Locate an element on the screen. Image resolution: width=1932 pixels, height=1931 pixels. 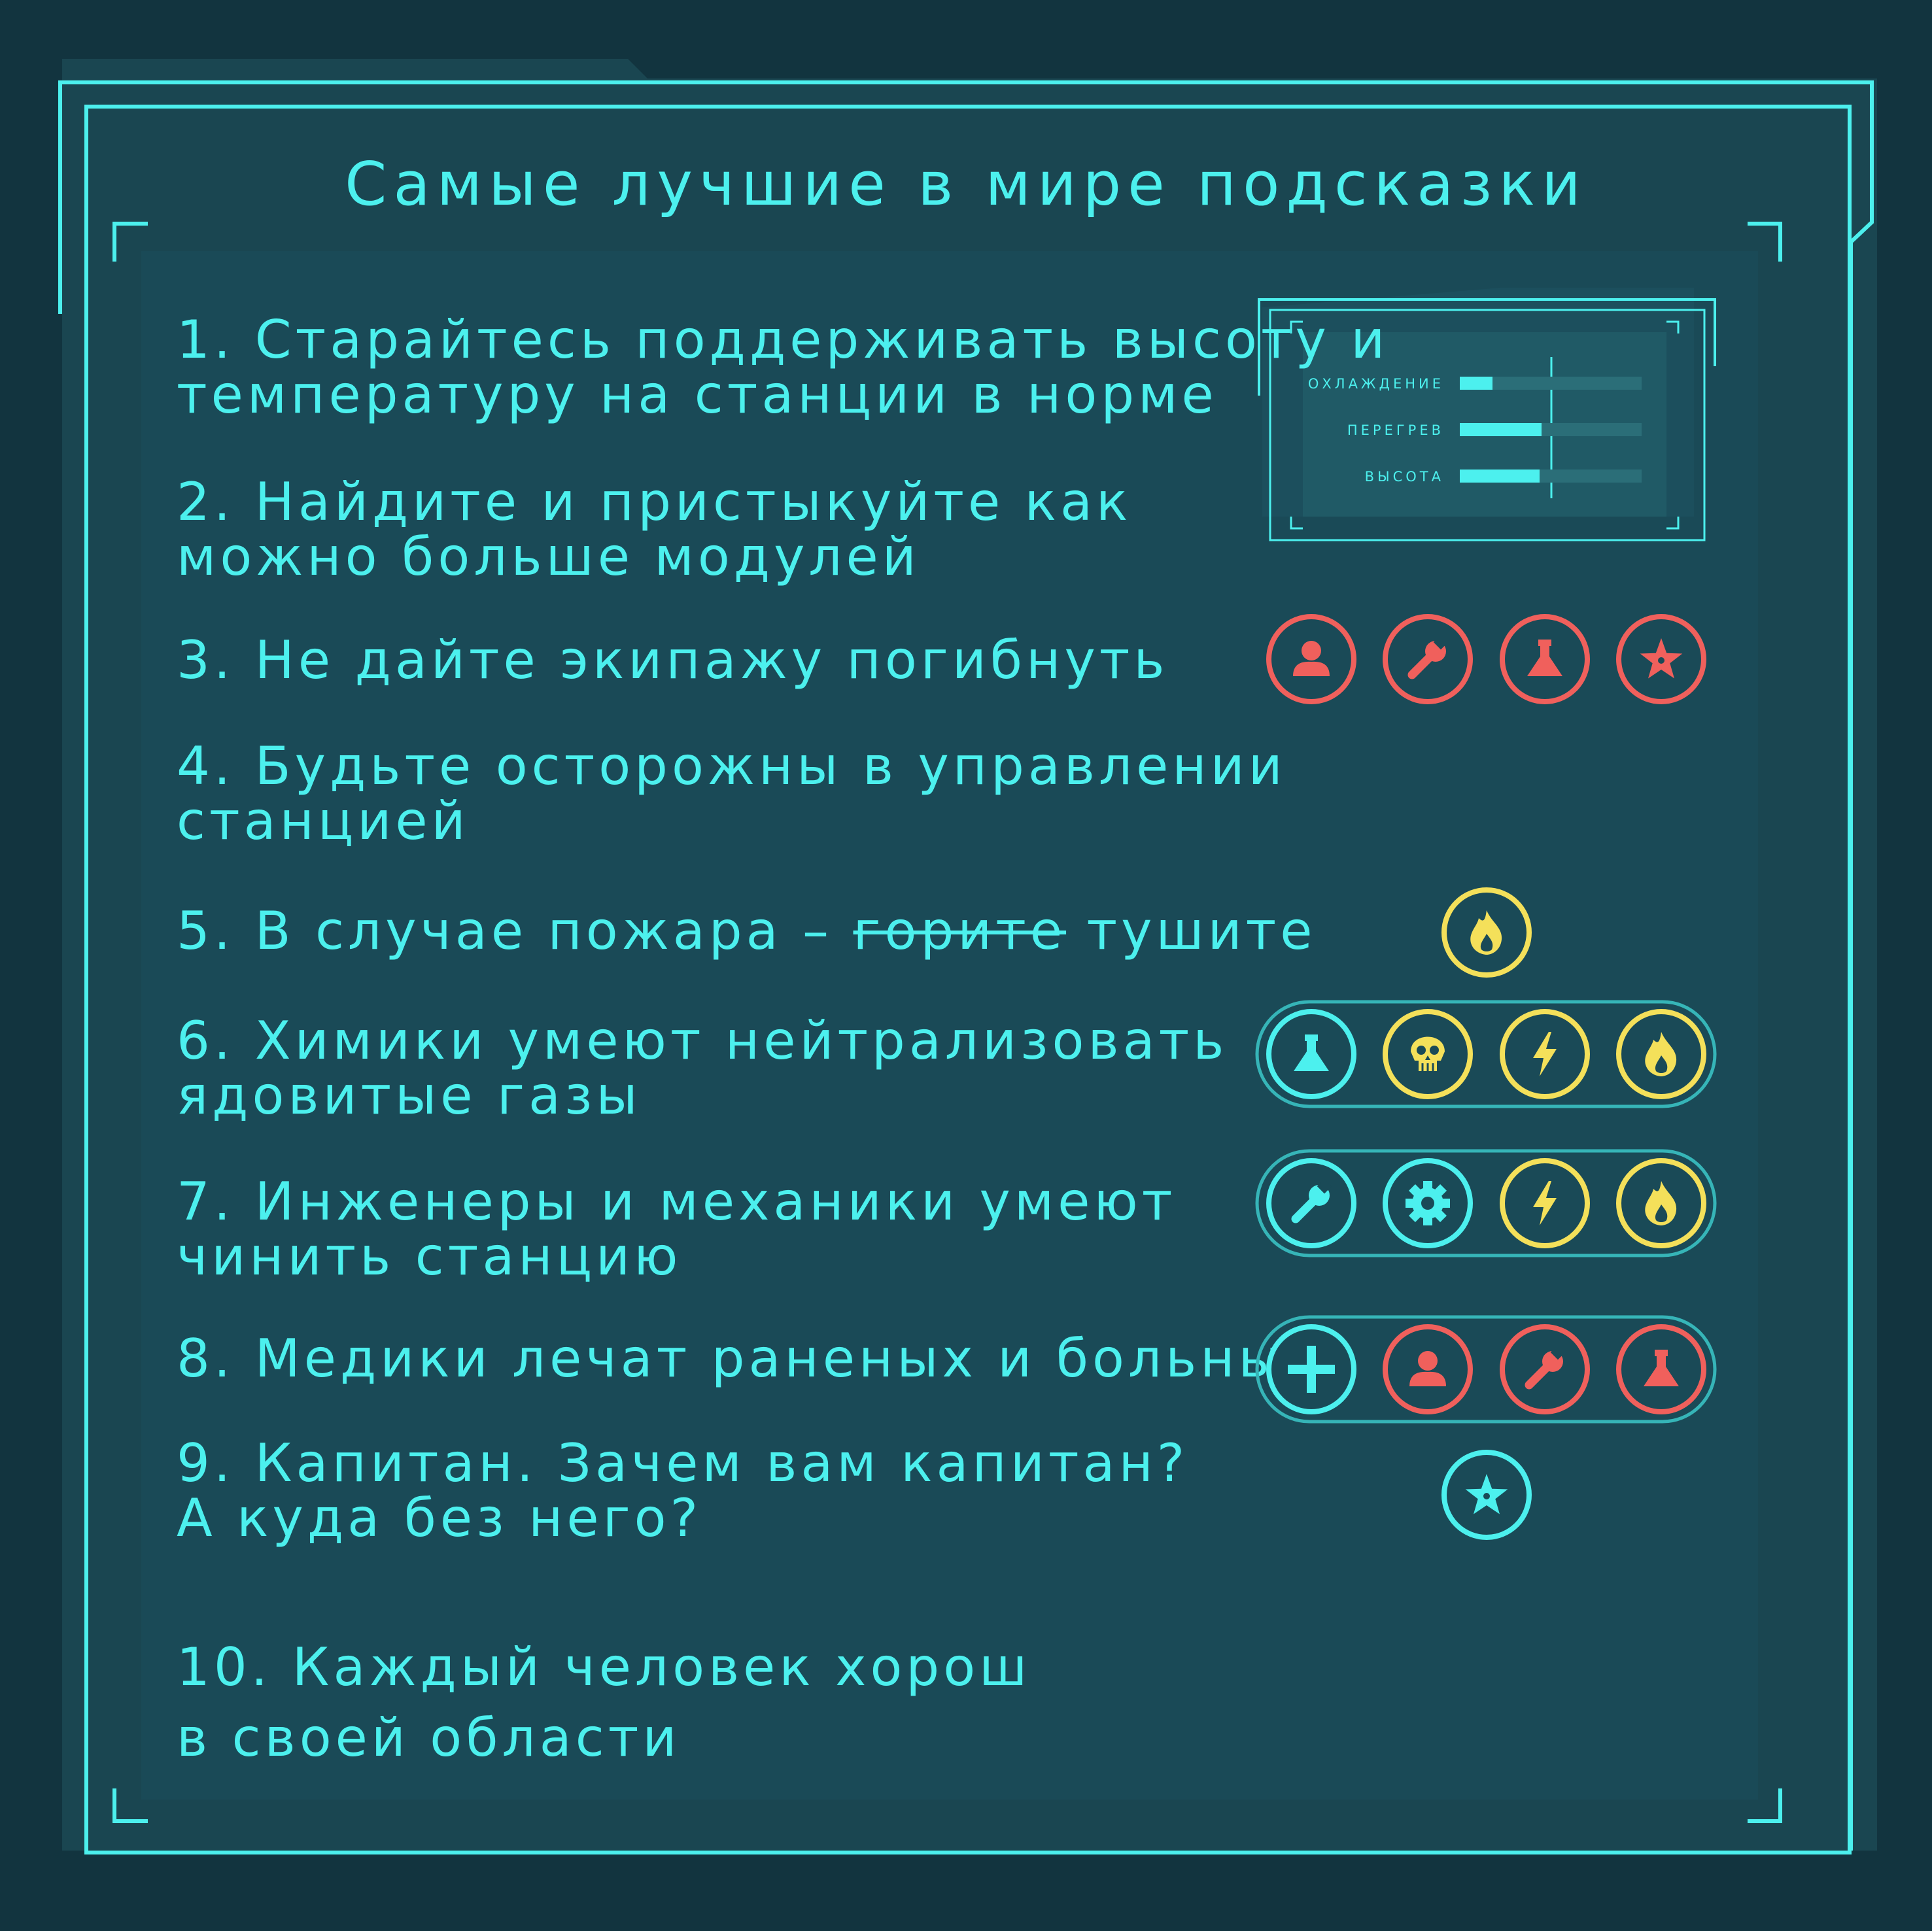
skull-icon is located at coordinates (1428, 1054).